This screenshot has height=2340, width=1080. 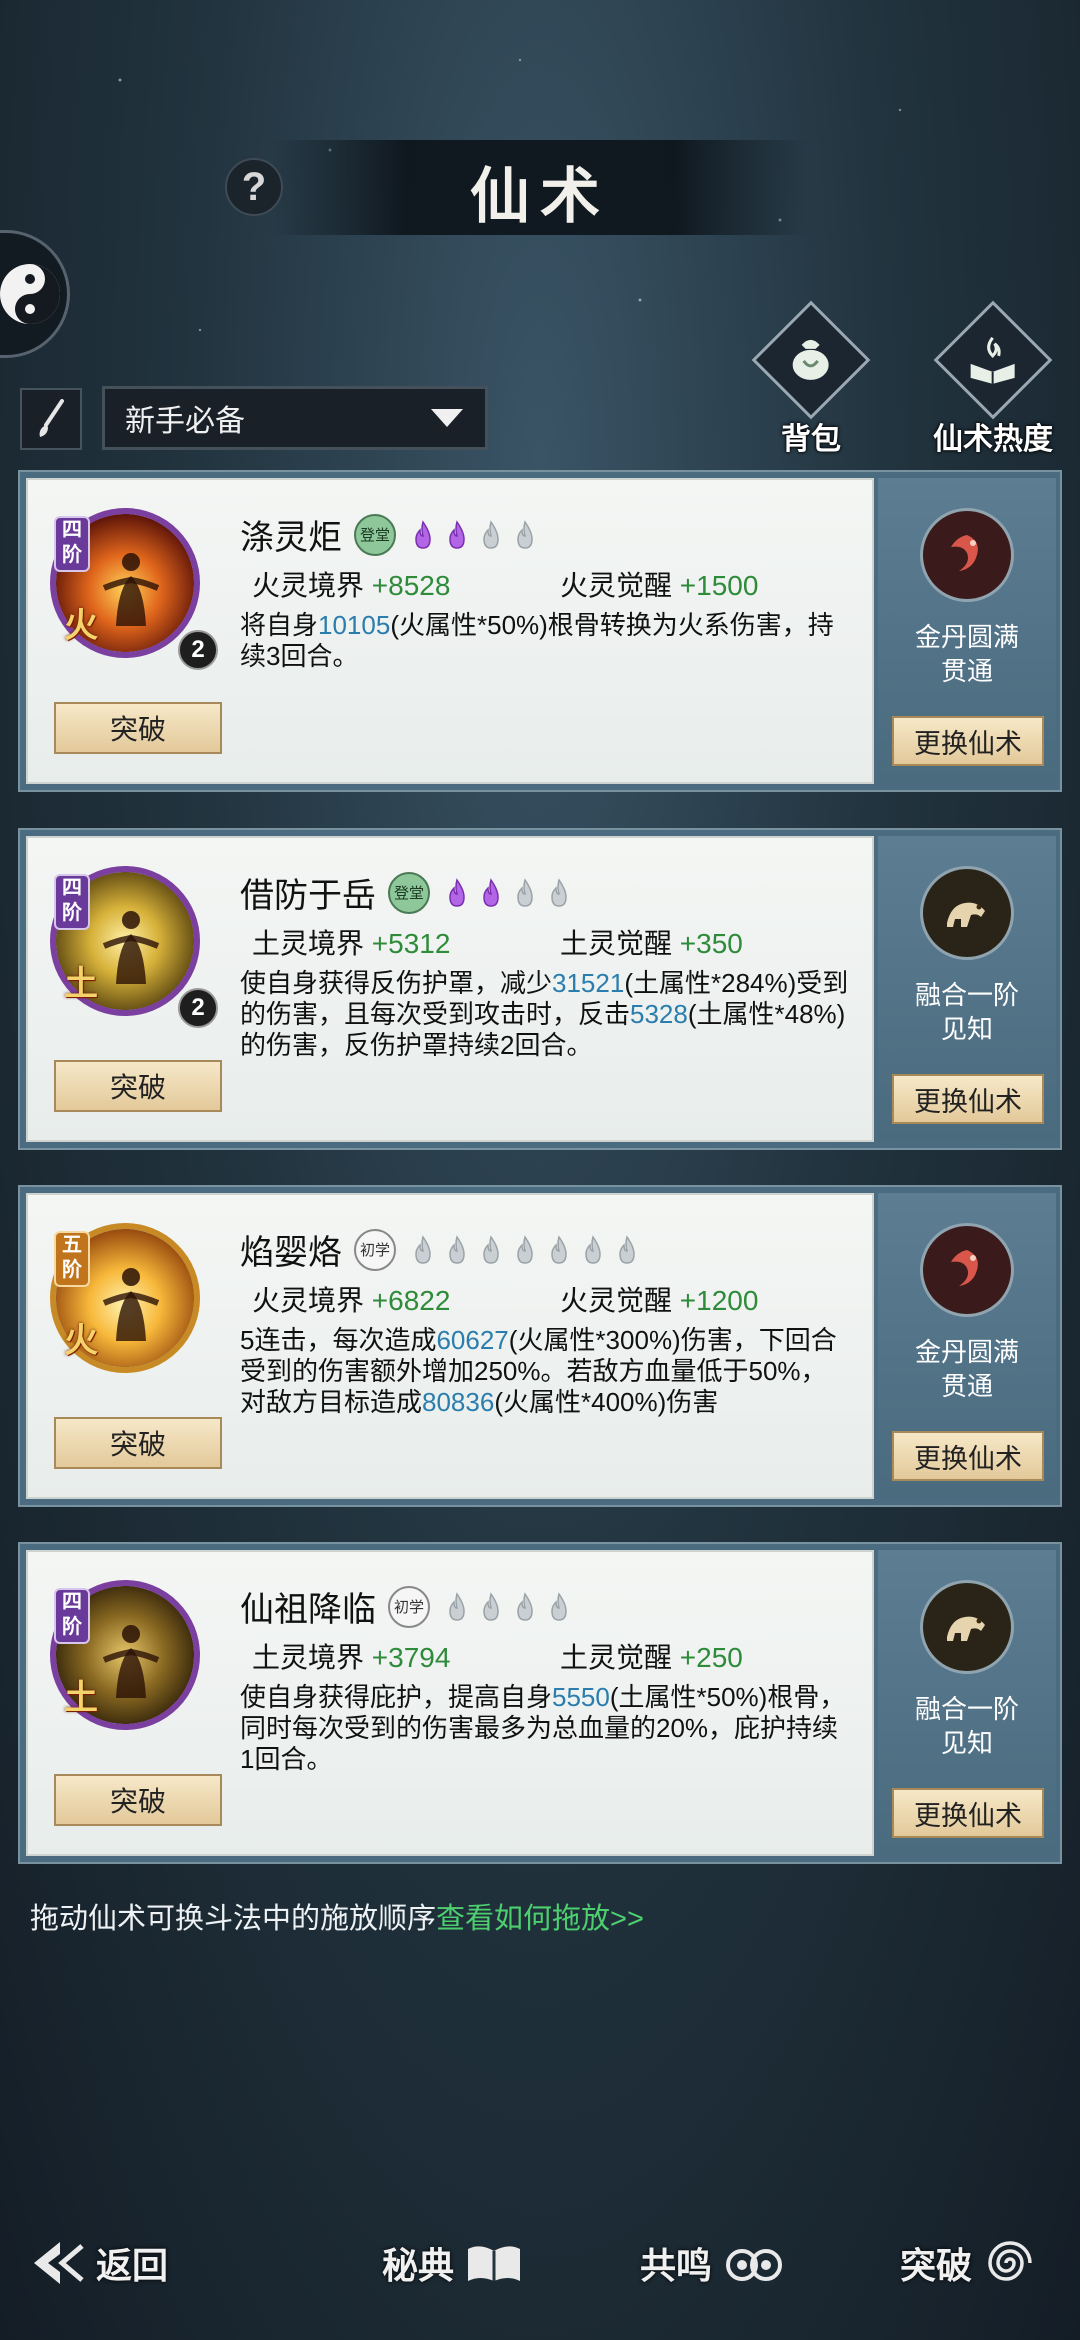 What do you see at coordinates (411, 943) in the screenshot?
I see `realm-stat-value: +5312` at bounding box center [411, 943].